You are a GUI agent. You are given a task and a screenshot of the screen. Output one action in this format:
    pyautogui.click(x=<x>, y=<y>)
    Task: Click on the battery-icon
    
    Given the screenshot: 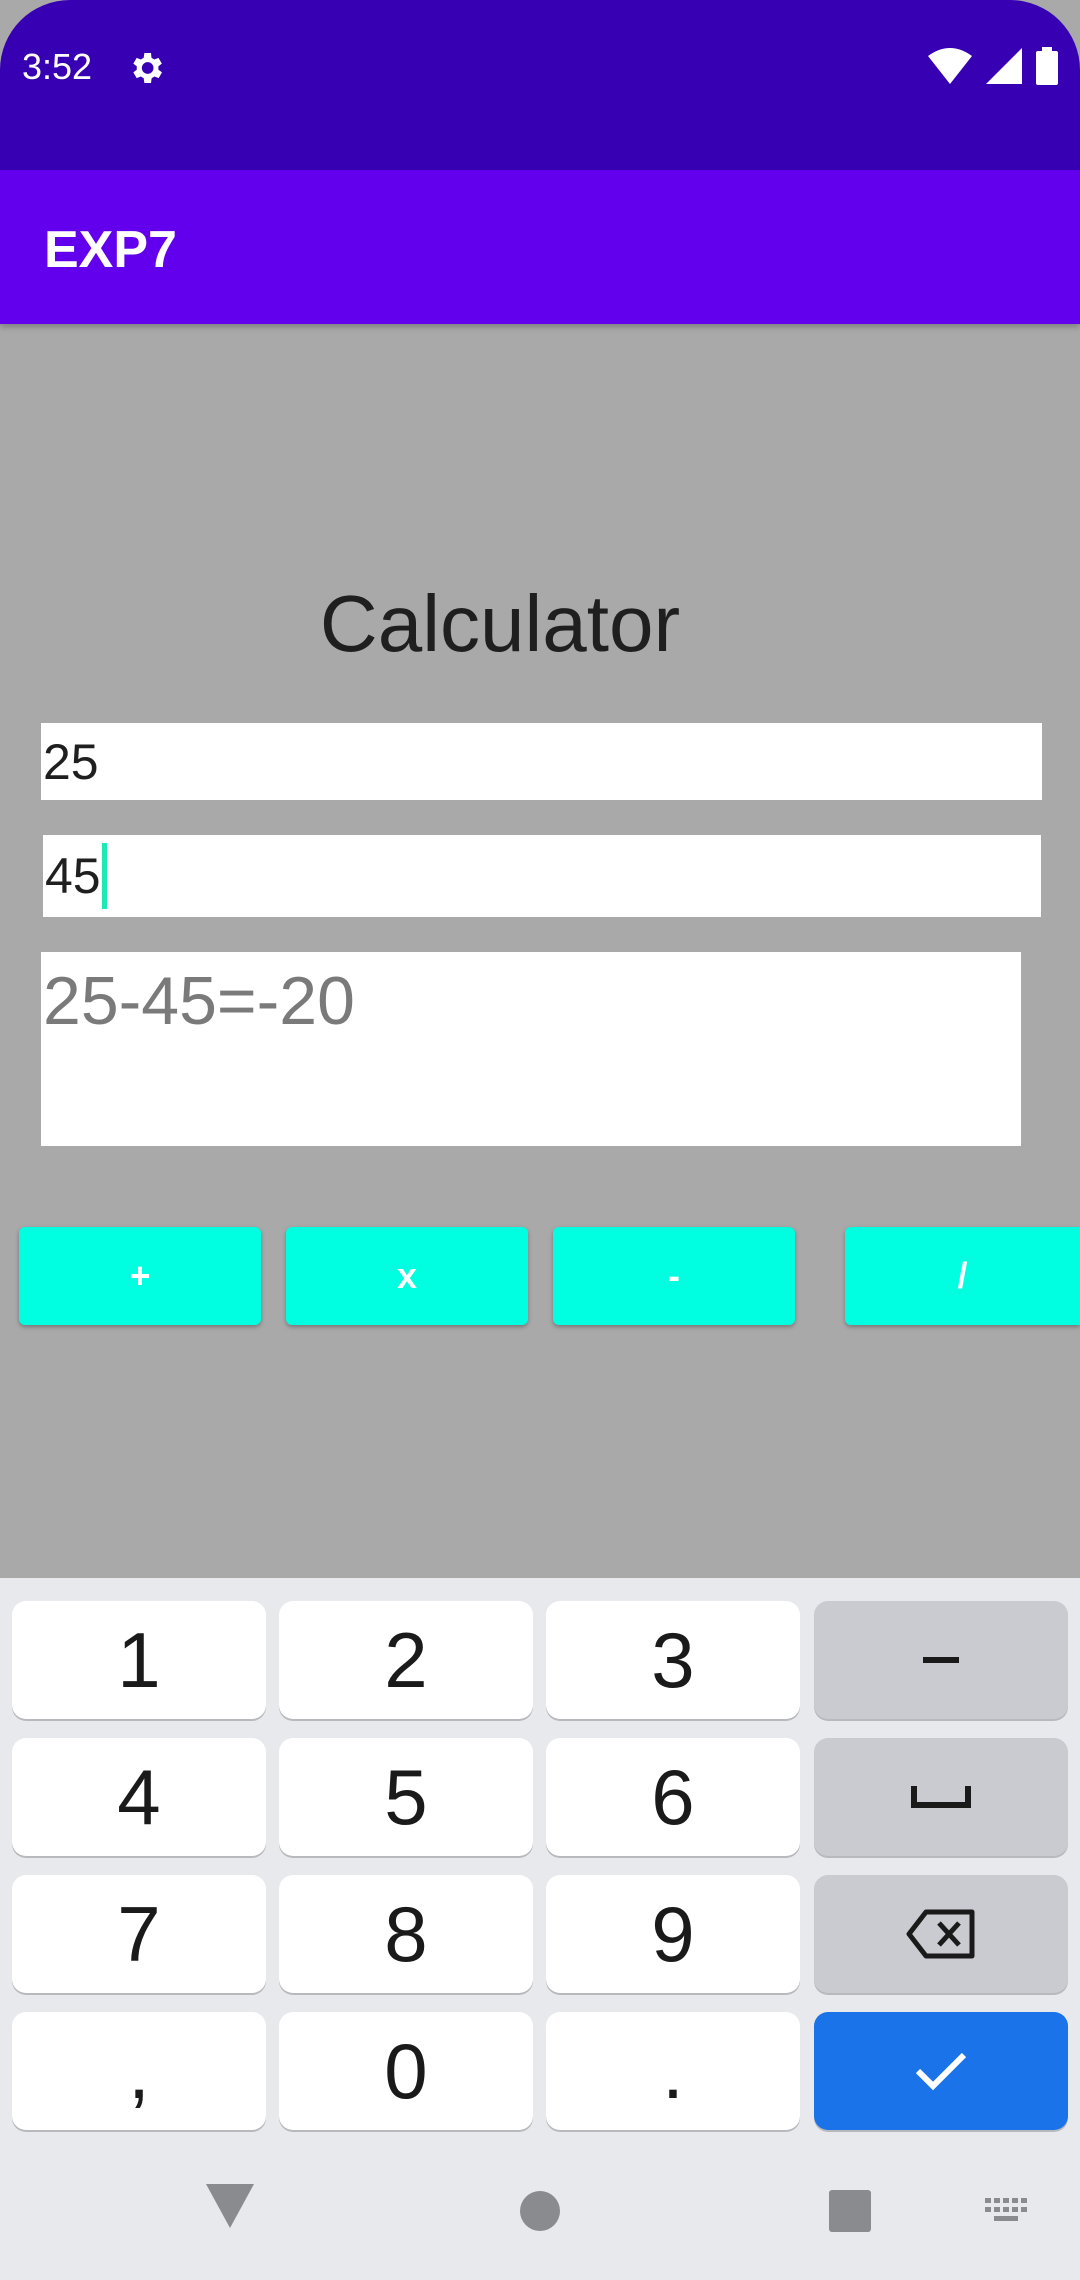 What is the action you would take?
    pyautogui.click(x=1047, y=66)
    